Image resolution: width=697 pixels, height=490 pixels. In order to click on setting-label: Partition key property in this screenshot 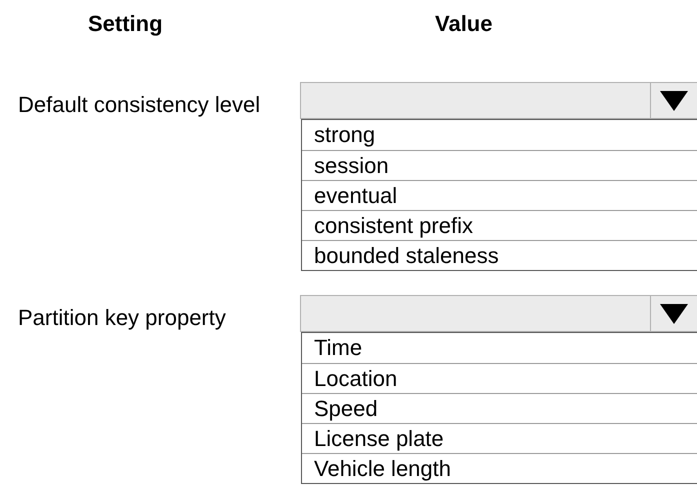, I will do `click(122, 317)`.